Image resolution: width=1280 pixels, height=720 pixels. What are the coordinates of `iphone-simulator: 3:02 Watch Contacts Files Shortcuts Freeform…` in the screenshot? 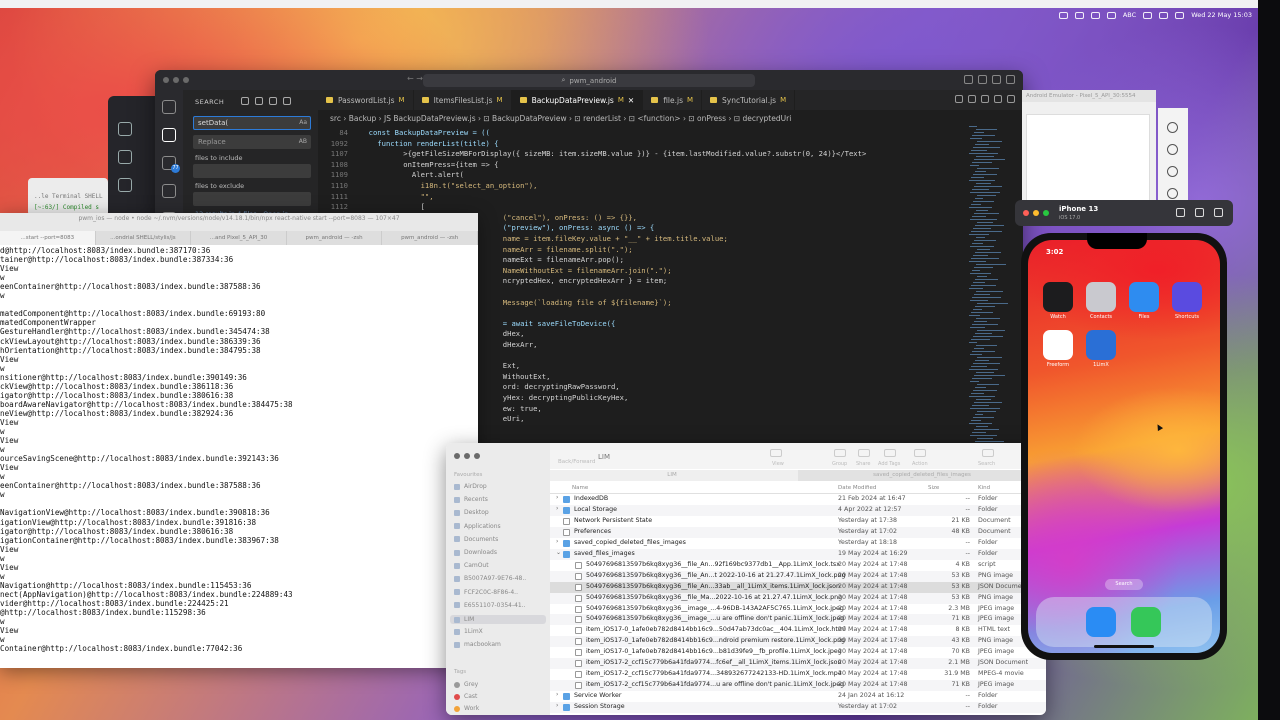 It's located at (1124, 446).